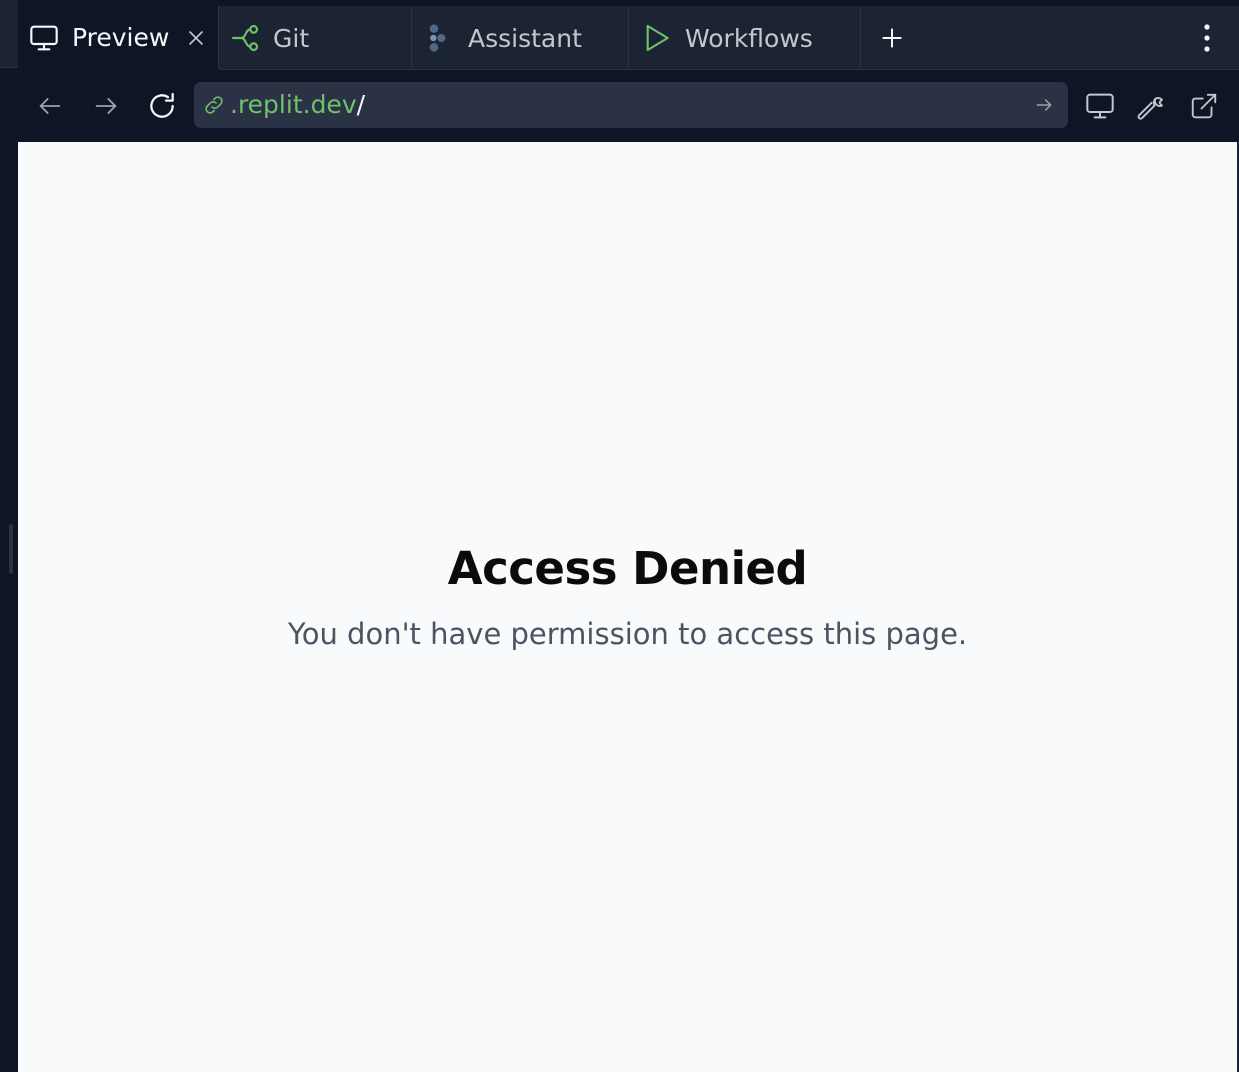 Image resolution: width=1239 pixels, height=1072 pixels. Describe the element at coordinates (291, 38) in the screenshot. I see `tab-git-label: Git` at that location.